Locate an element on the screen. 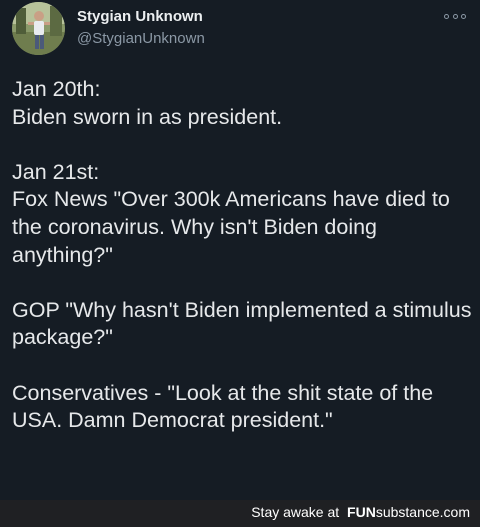 Image resolution: width=480 pixels, height=527 pixels. avatar-photo-icon is located at coordinates (38, 28).